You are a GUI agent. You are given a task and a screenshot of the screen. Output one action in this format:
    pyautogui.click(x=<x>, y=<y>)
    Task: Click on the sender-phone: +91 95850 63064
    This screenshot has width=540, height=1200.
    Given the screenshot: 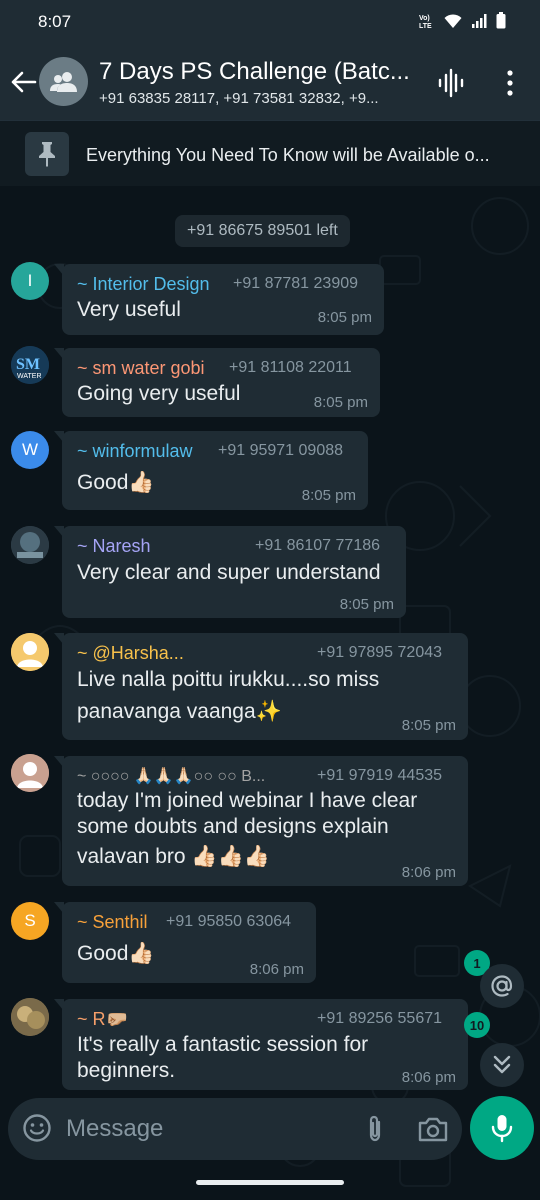 What is the action you would take?
    pyautogui.click(x=229, y=921)
    